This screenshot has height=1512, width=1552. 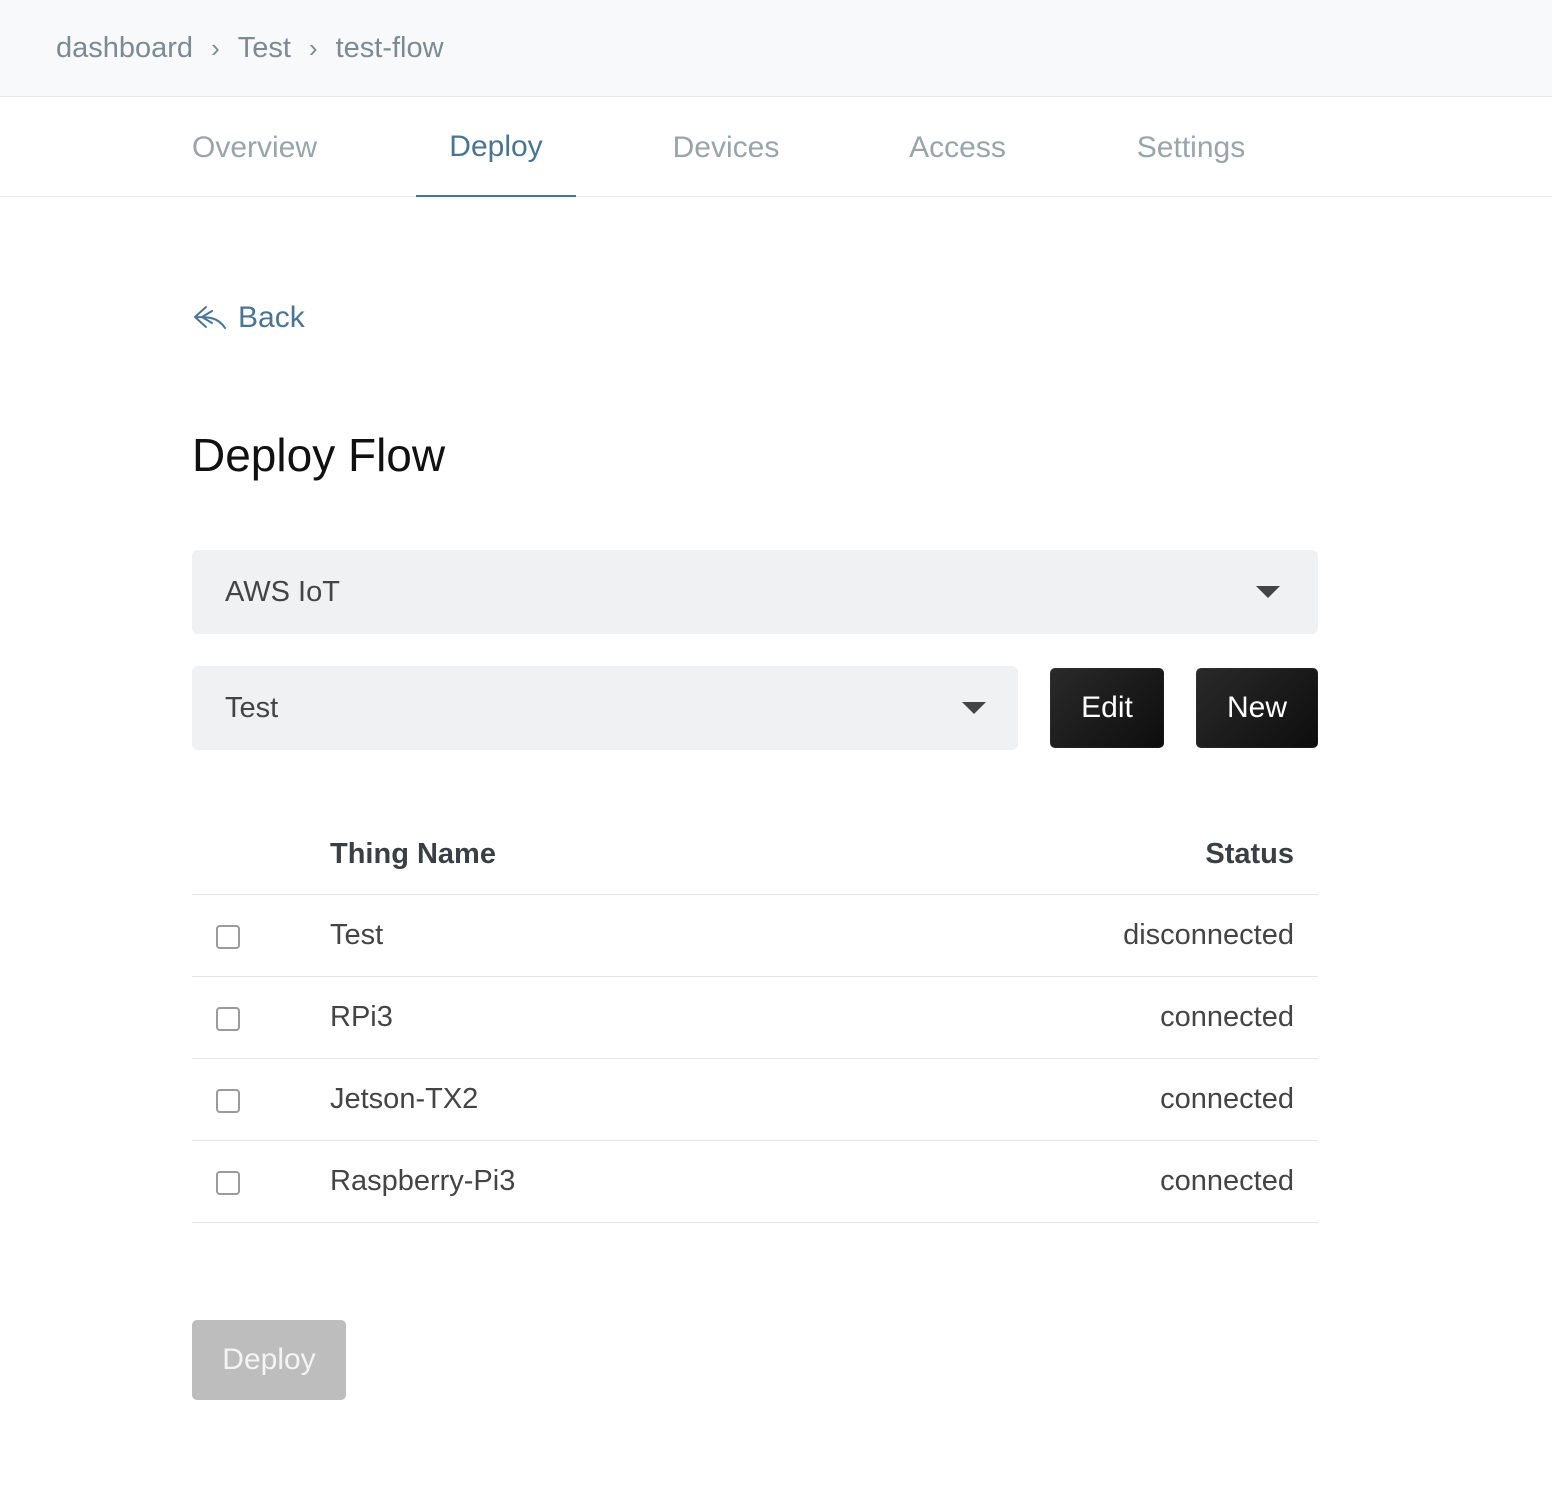 What do you see at coordinates (256, 147) in the screenshot?
I see `tab-overview: Overview` at bounding box center [256, 147].